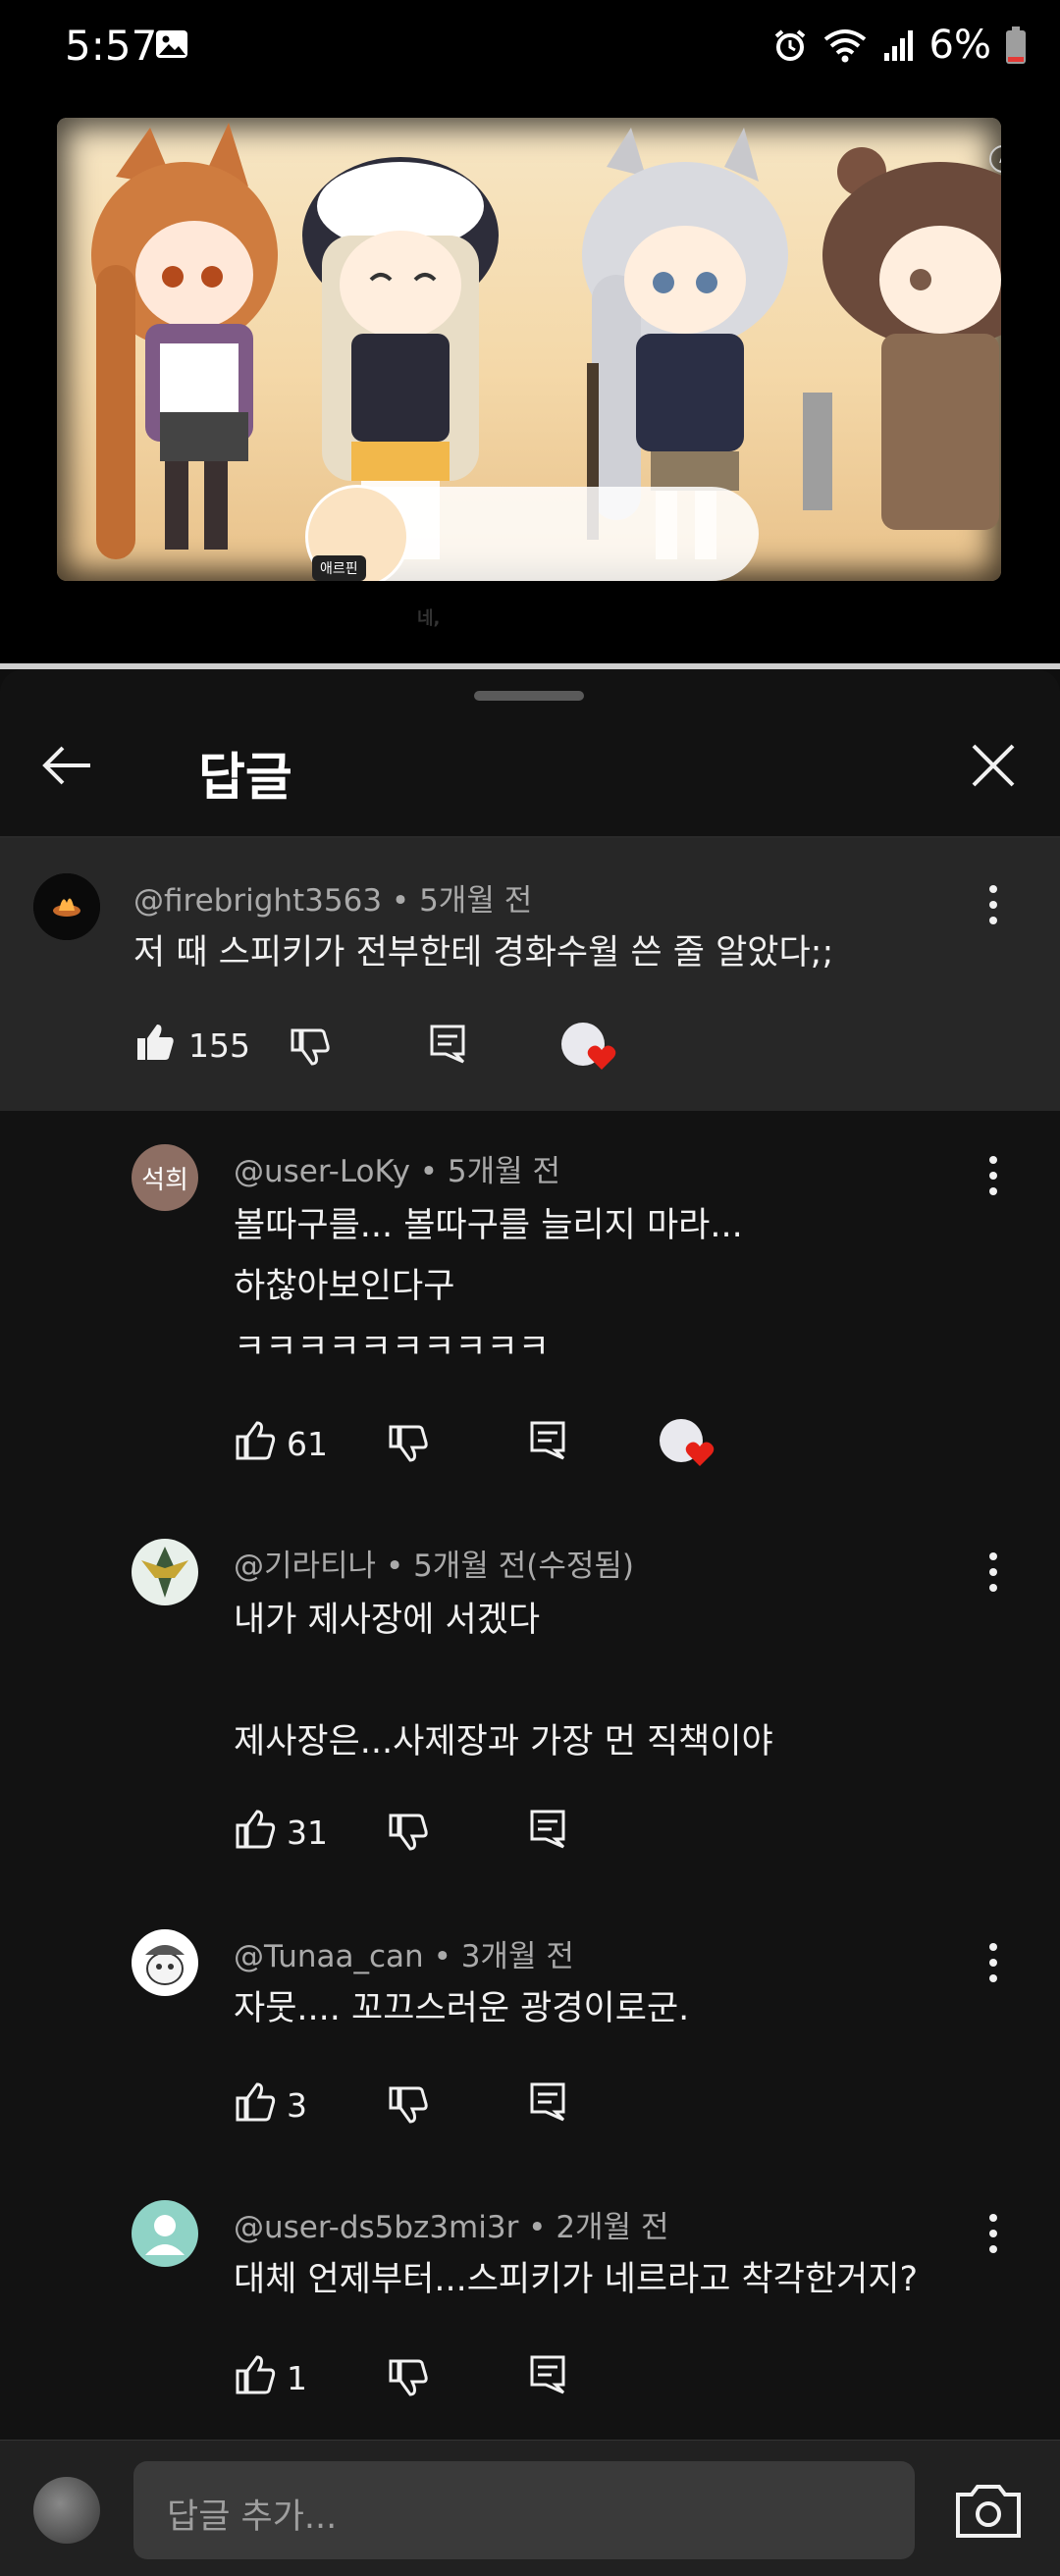 The width and height of the screenshot is (1060, 2576). I want to click on status-time: 5:57, so click(111, 46).